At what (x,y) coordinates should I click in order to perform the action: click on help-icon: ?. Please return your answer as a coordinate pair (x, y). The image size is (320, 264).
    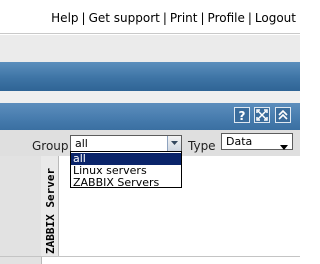
    Looking at the image, I should click on (242, 115).